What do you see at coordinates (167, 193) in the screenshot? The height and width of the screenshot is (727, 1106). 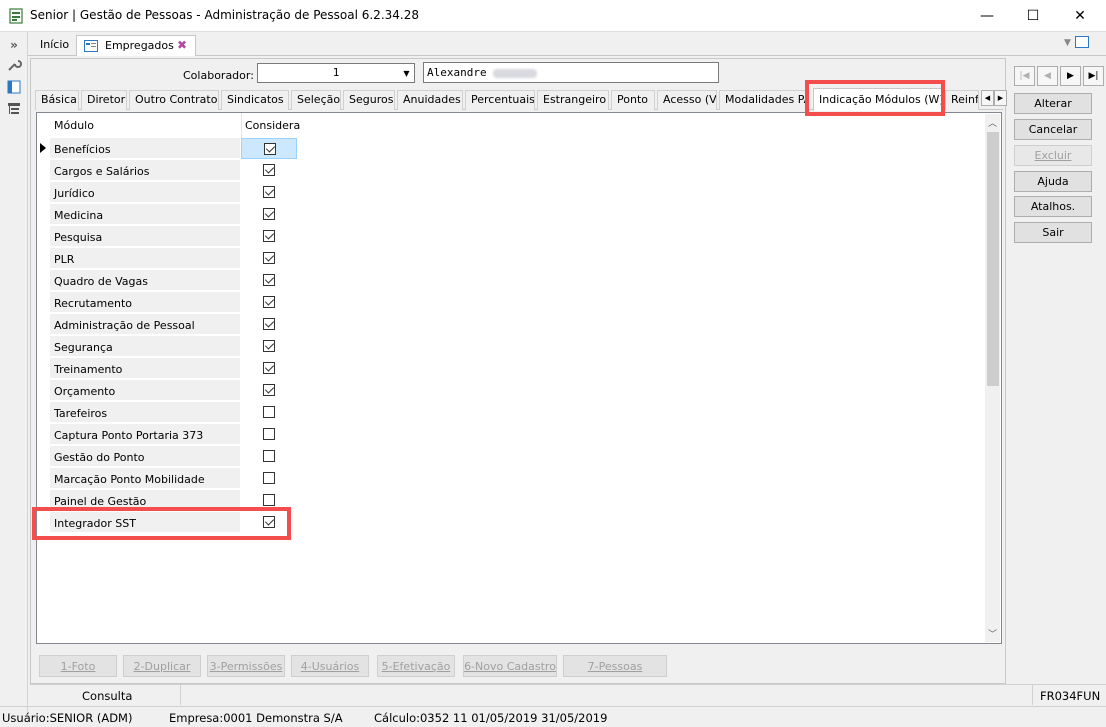 I see `table-row: Jurídico` at bounding box center [167, 193].